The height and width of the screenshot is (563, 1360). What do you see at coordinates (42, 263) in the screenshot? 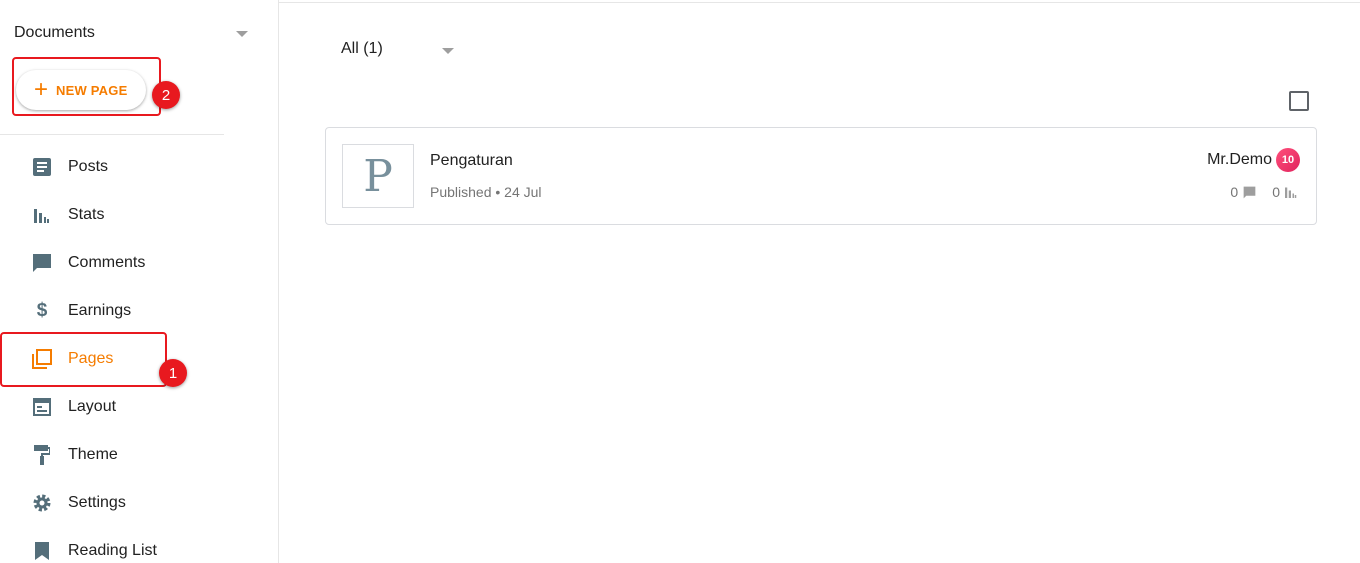
I see `comments-icon` at bounding box center [42, 263].